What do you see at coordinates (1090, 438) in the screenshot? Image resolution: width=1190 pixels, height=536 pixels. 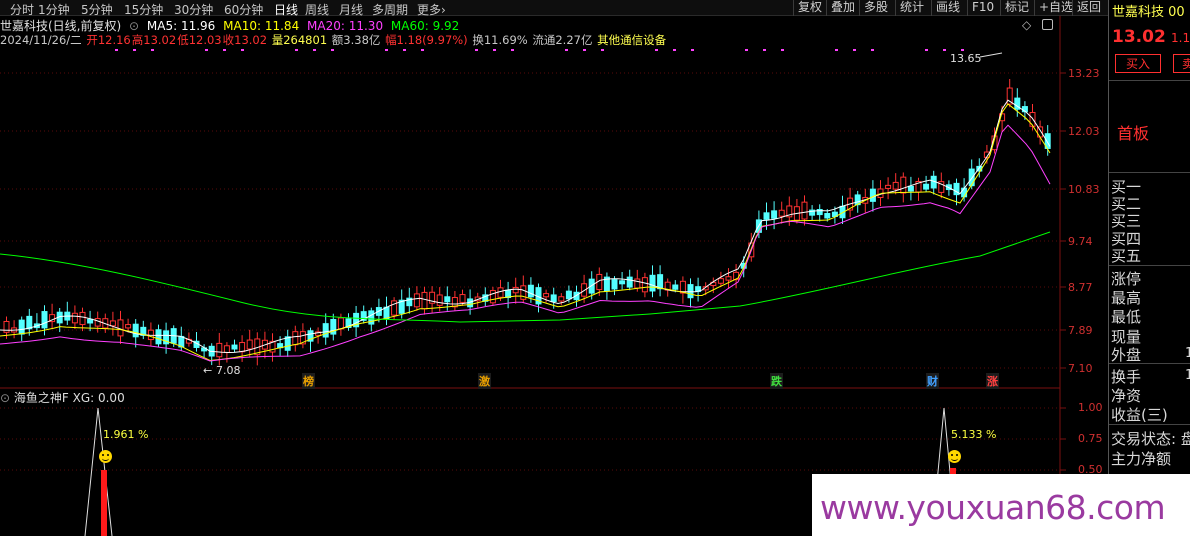 I see `indicator-tick: 0.75` at bounding box center [1090, 438].